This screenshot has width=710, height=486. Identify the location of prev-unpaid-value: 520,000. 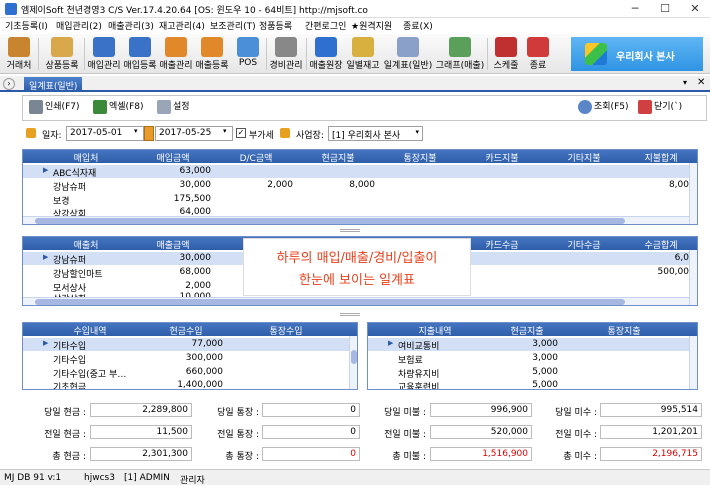
(481, 432).